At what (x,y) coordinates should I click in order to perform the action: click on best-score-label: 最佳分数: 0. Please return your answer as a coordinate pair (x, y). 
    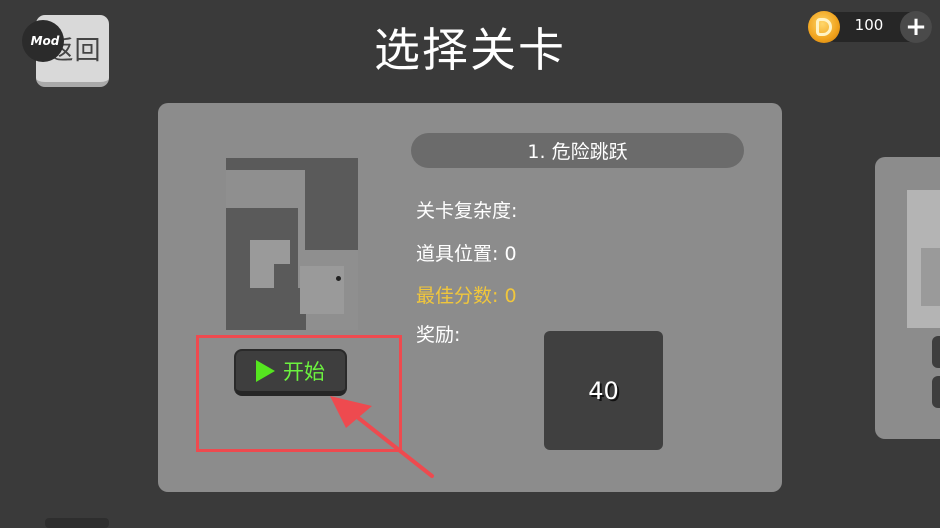
    Looking at the image, I should click on (466, 296).